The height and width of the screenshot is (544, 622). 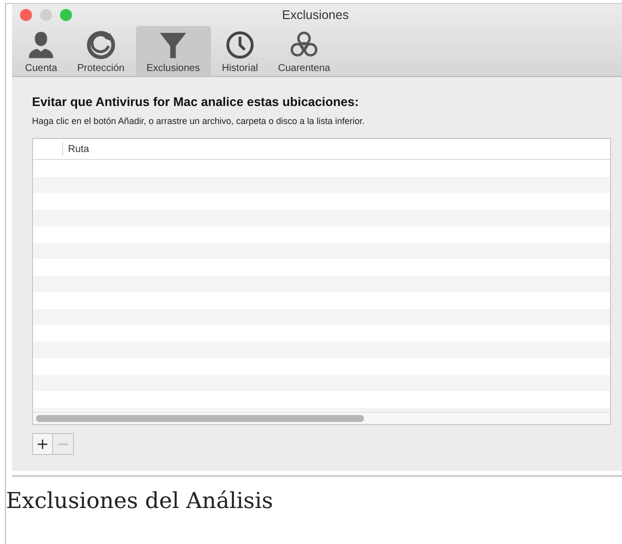 What do you see at coordinates (173, 45) in the screenshot?
I see `funnel-icon` at bounding box center [173, 45].